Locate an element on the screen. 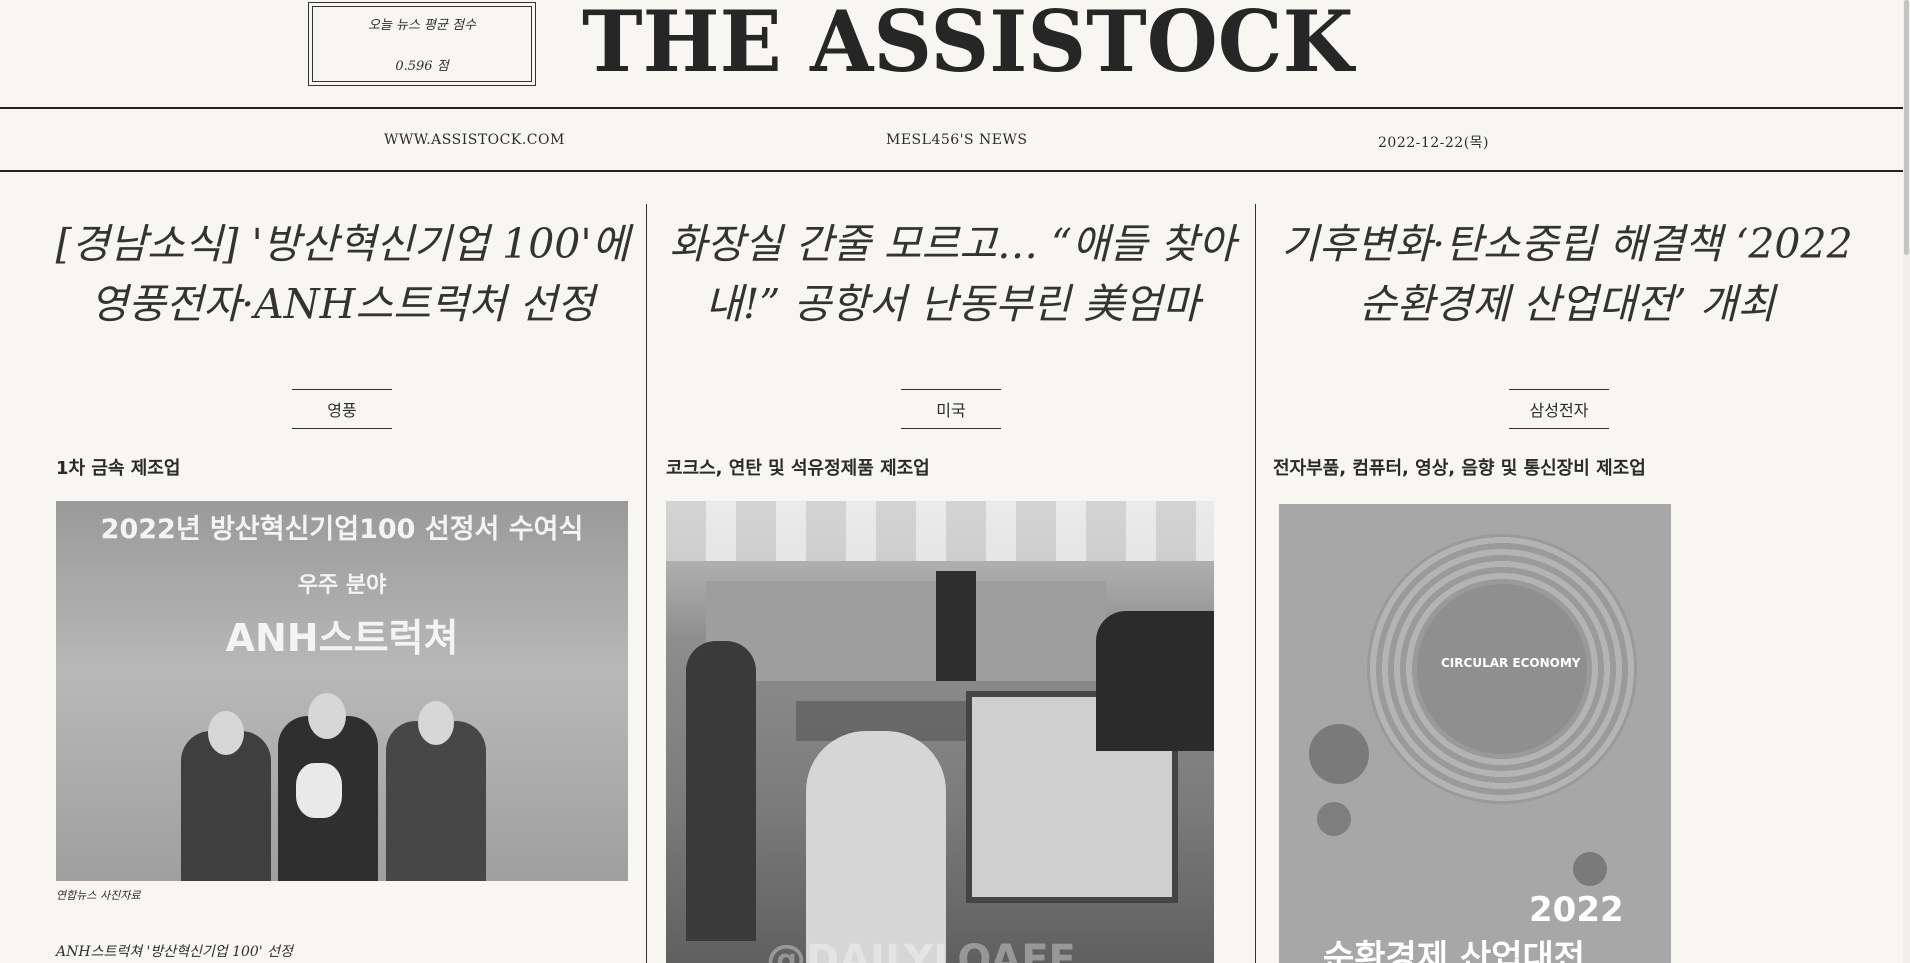 This screenshot has width=1910, height=963. article-headline: 화장실 간줄 모르고… “애들 찾아내!” 공항서 난동부린 美엄마 is located at coordinates (952, 274).